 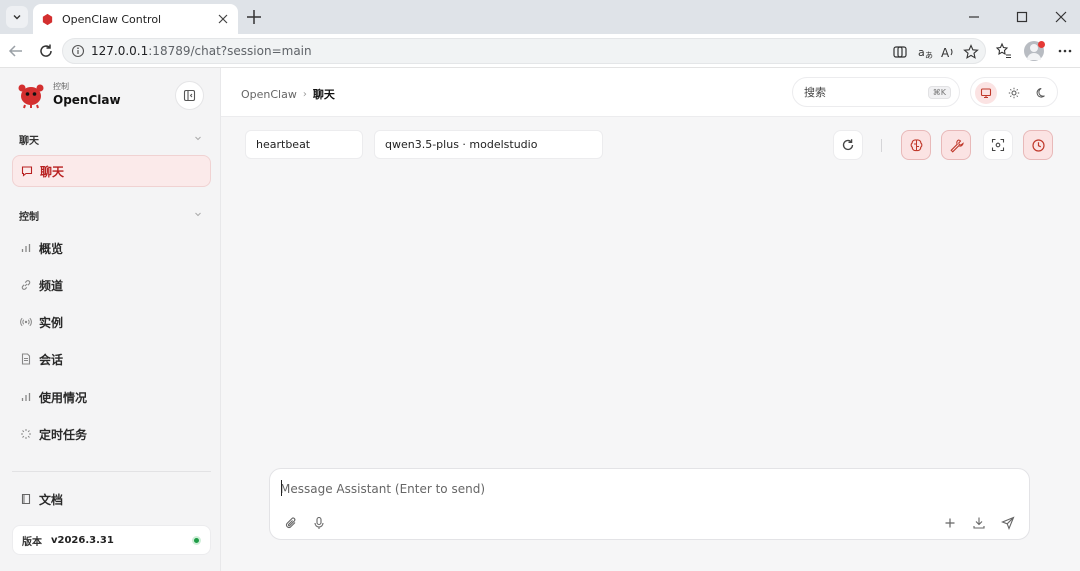 I want to click on breadcrumb-root: OpenClaw, so click(x=269, y=94).